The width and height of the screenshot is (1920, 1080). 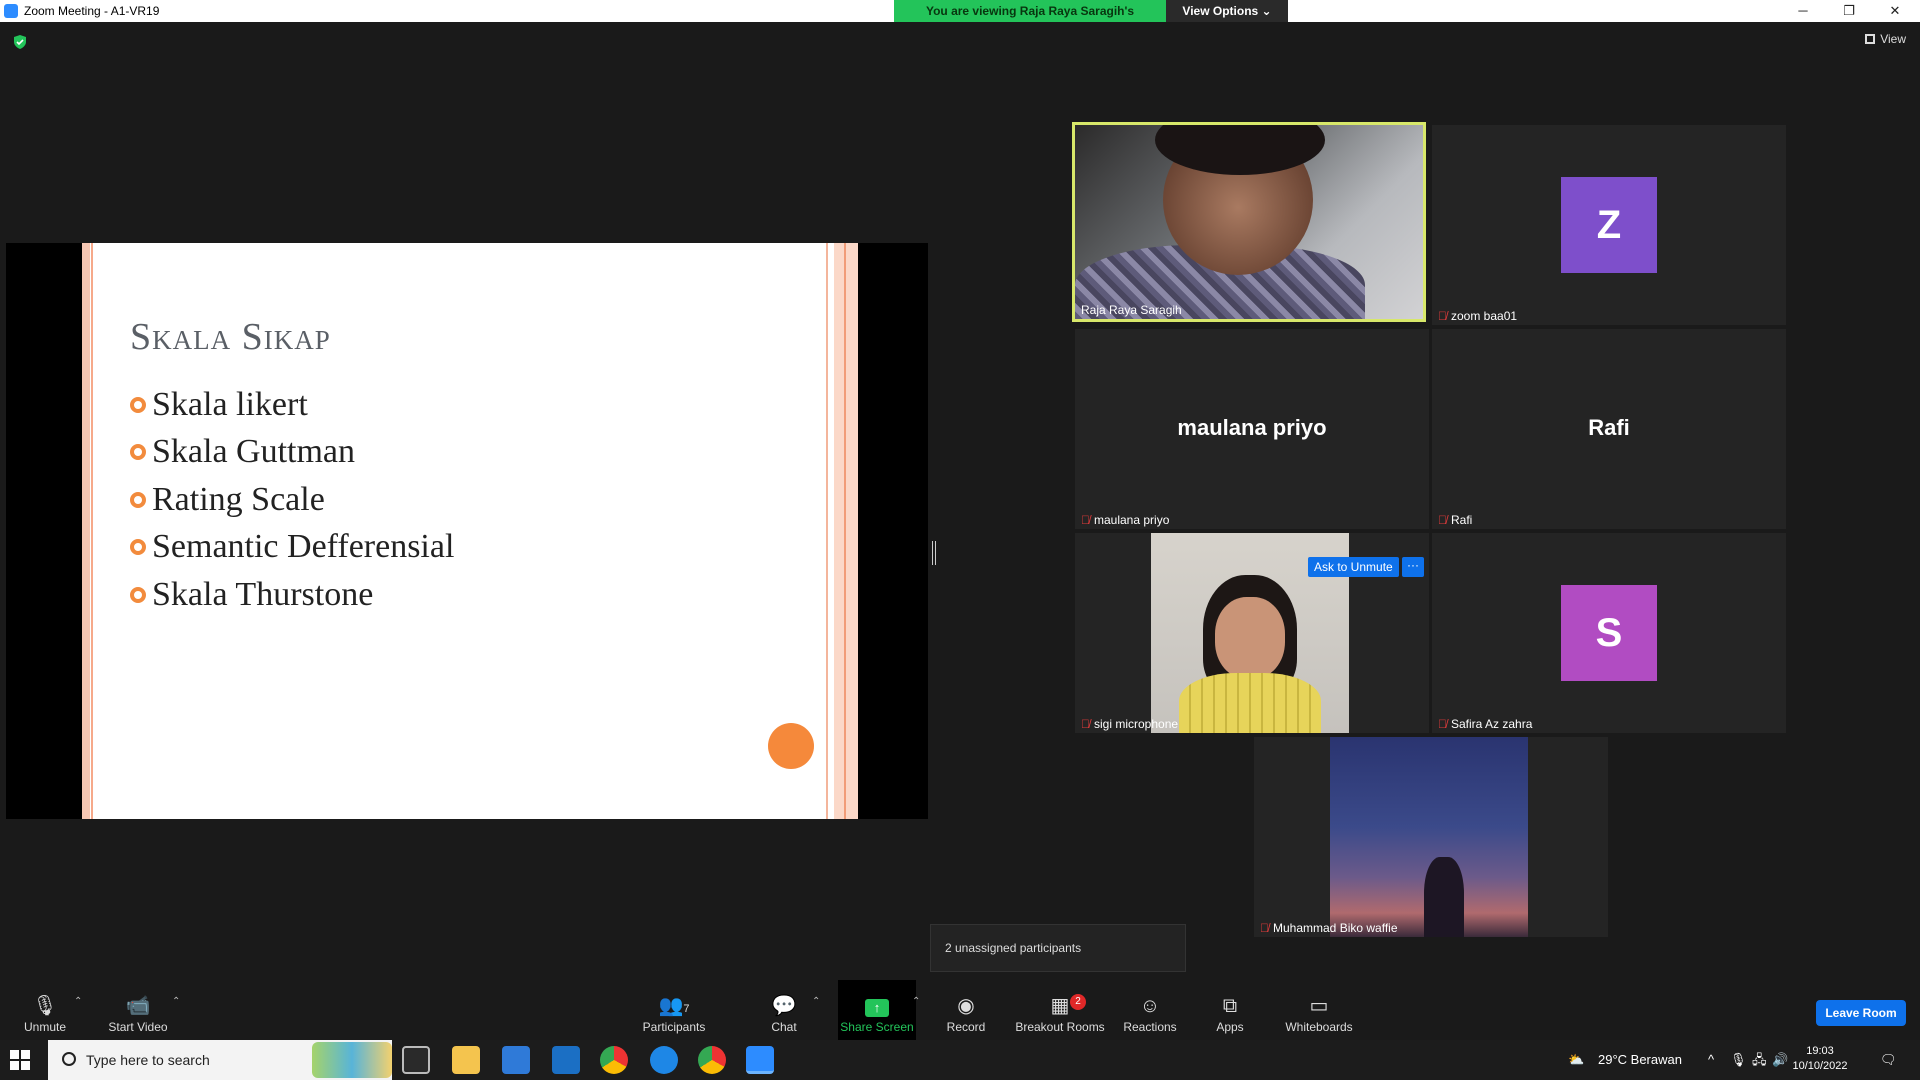 I want to click on slide-bullet: Rating Scale, so click(x=292, y=500).